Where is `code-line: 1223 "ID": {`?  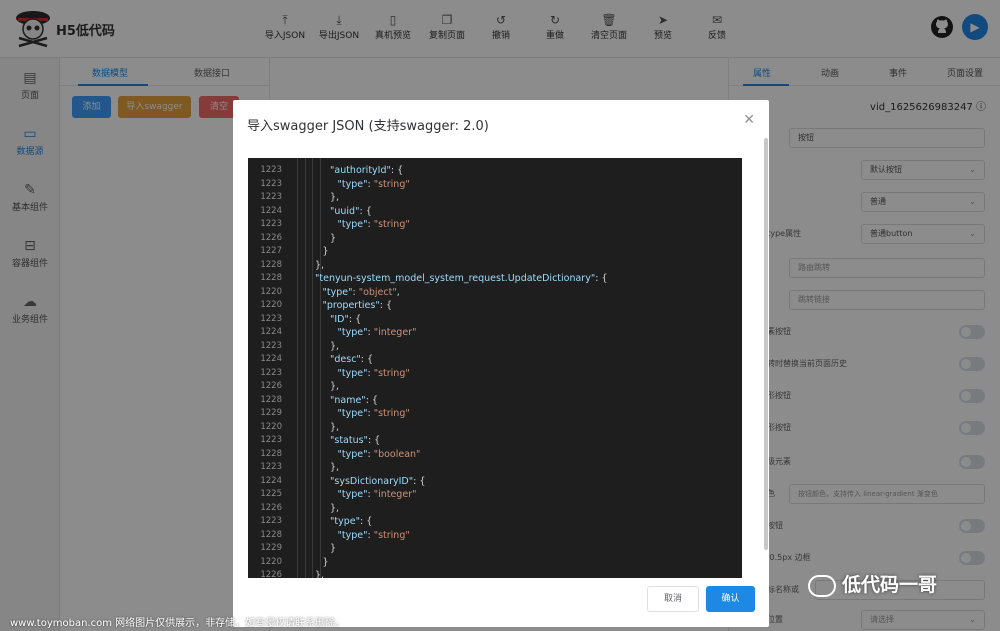
code-line: 1223 "ID": { is located at coordinates (495, 320).